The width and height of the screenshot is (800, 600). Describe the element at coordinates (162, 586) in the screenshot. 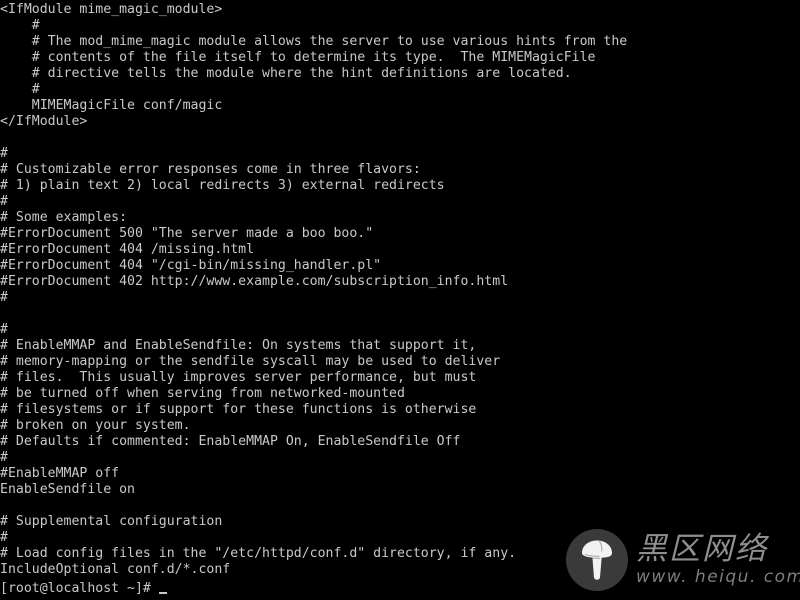

I see `text-cursor` at that location.